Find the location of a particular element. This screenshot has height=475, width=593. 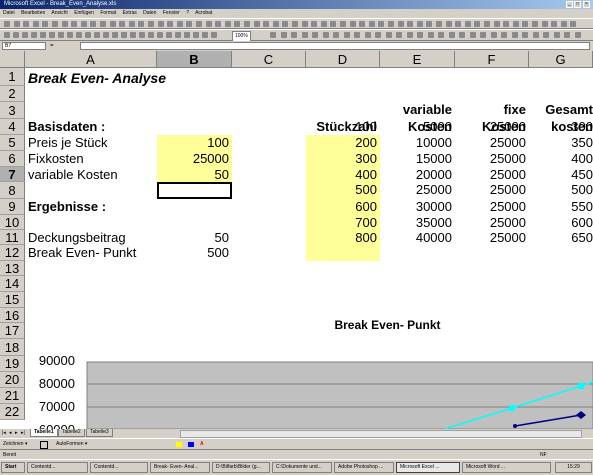

table-cell-variable-kosten: 40000 is located at coordinates (417, 238).